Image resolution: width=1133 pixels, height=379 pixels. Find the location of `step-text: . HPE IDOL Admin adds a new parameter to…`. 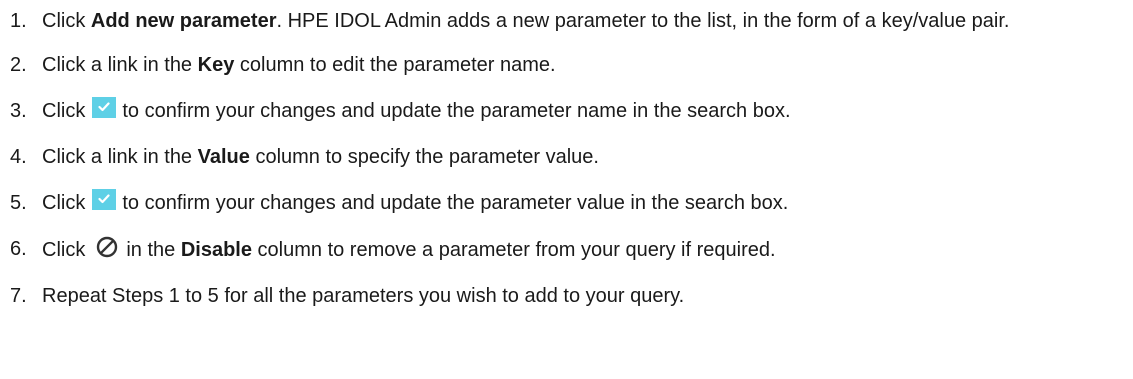

step-text: . HPE IDOL Admin adds a new parameter to… is located at coordinates (643, 21).